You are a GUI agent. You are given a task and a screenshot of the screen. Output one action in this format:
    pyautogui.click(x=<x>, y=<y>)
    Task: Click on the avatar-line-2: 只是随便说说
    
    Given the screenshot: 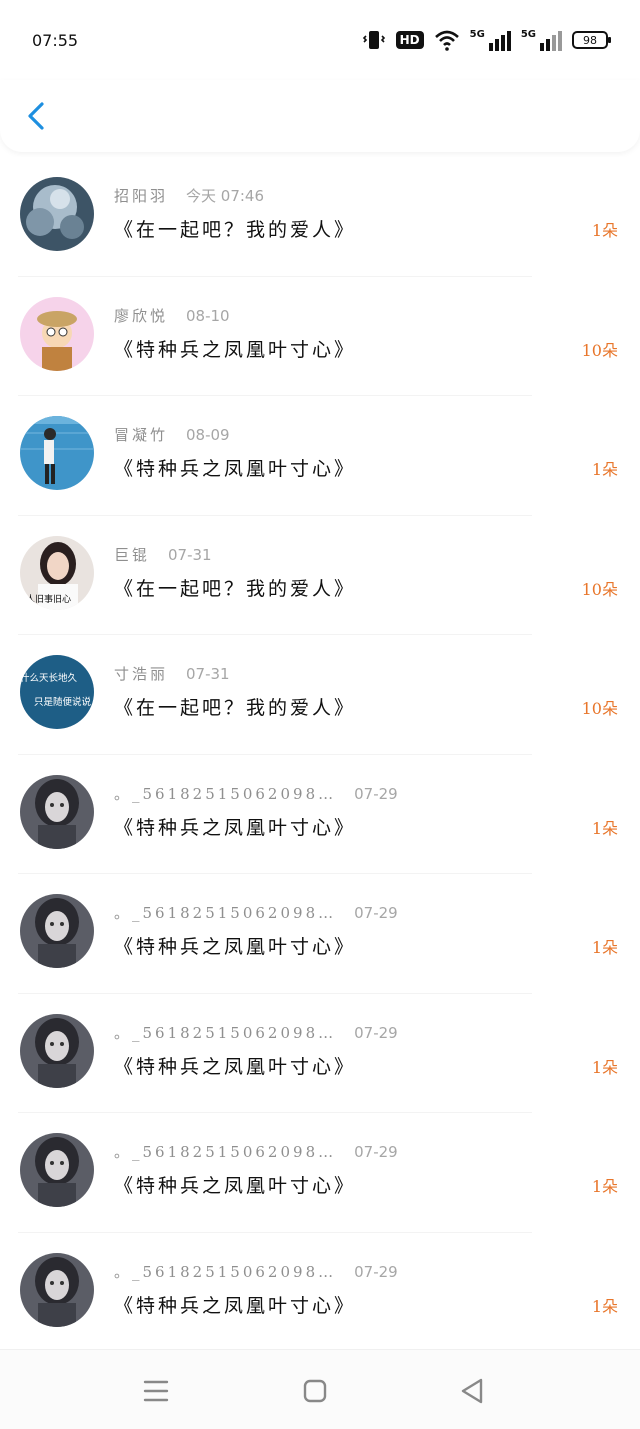 What is the action you would take?
    pyautogui.click(x=63, y=702)
    